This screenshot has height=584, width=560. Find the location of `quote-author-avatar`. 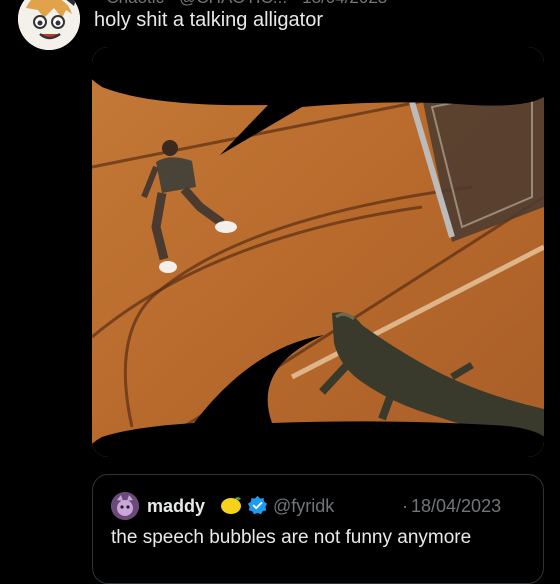

quote-author-avatar is located at coordinates (125, 506).